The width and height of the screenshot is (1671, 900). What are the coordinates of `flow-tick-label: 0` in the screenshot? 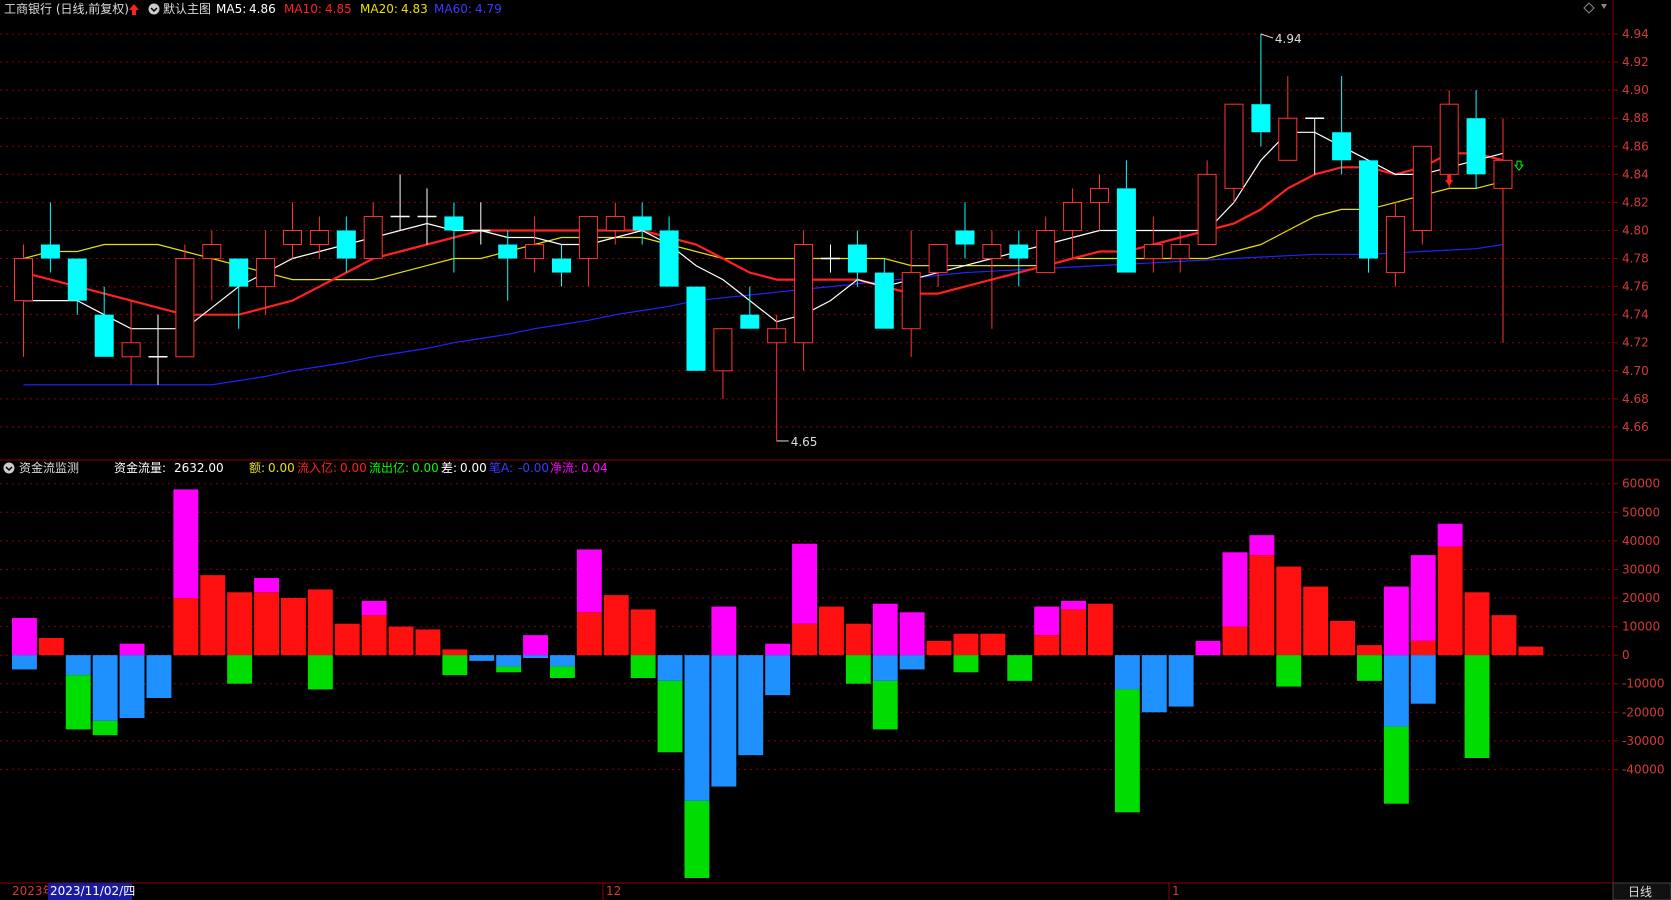 It's located at (1626, 655).